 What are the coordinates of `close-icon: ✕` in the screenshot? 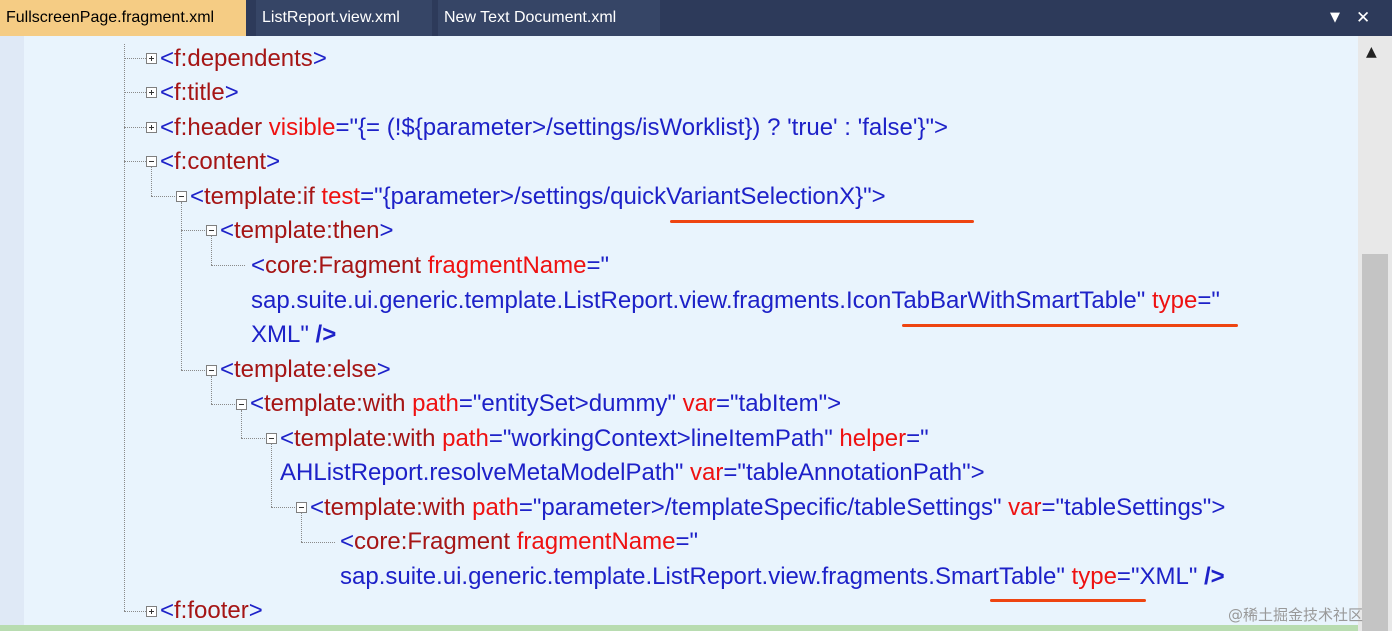 It's located at (1363, 18).